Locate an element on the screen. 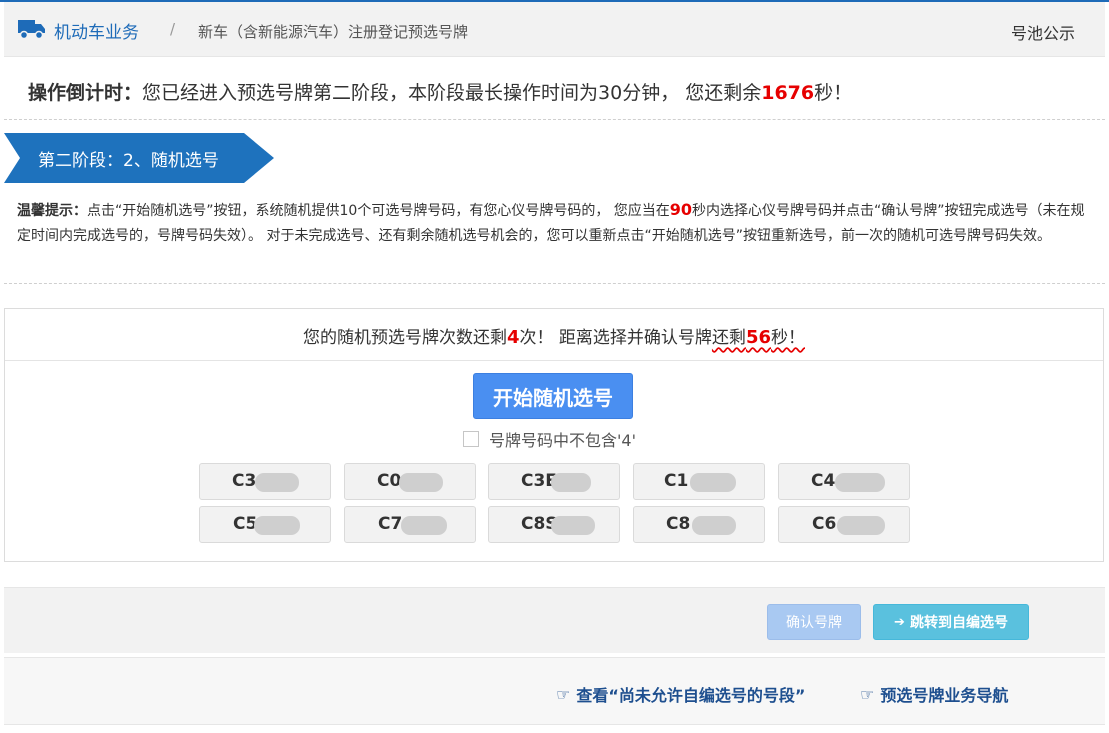  plate-number: C8 is located at coordinates (678, 524).